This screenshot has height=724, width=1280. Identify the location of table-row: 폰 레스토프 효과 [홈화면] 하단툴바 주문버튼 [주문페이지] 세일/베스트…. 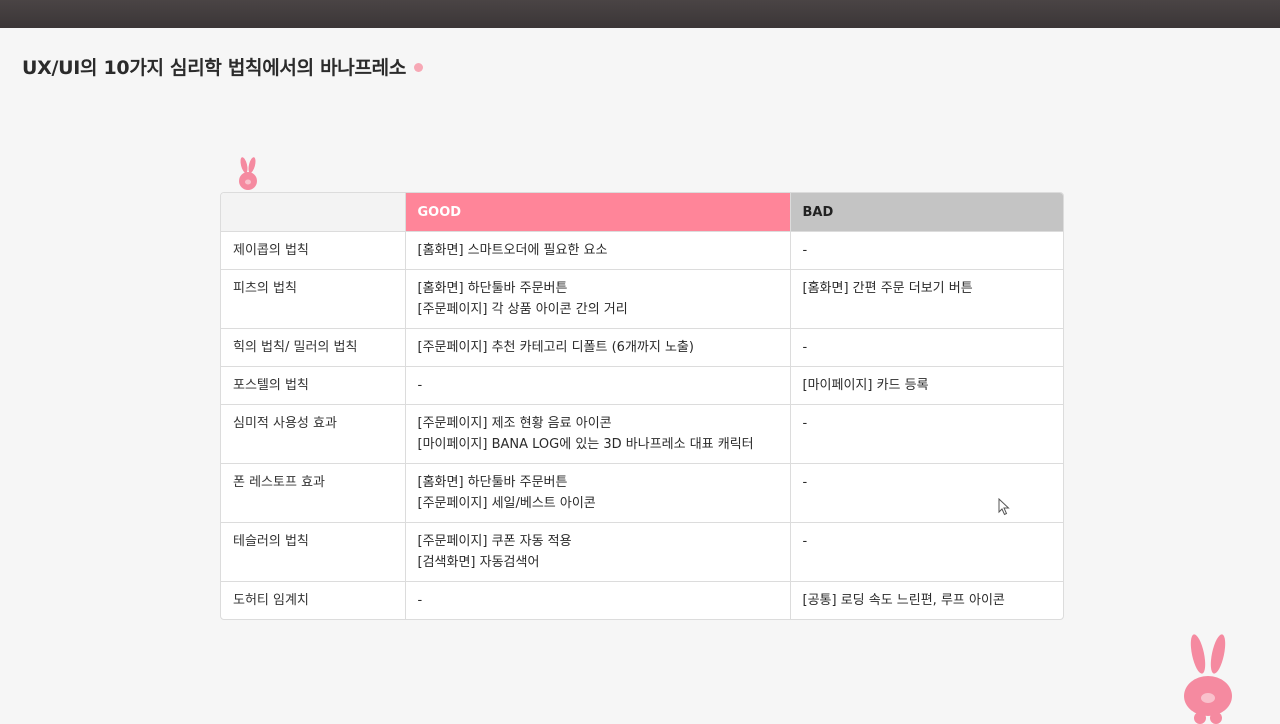
(642, 493).